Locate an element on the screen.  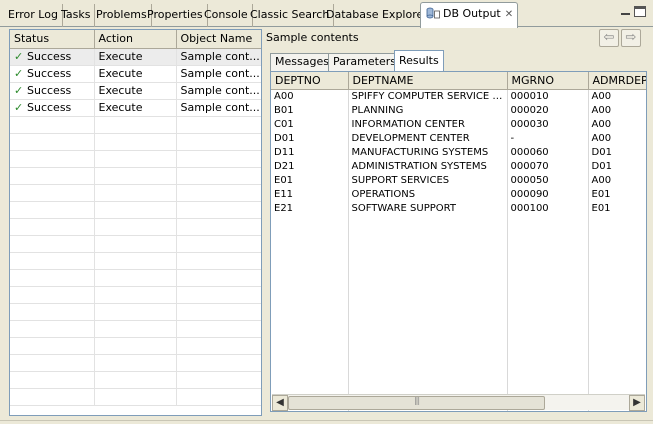
horizontal-scrollbar: ◀ ▶ is located at coordinates (458, 402).